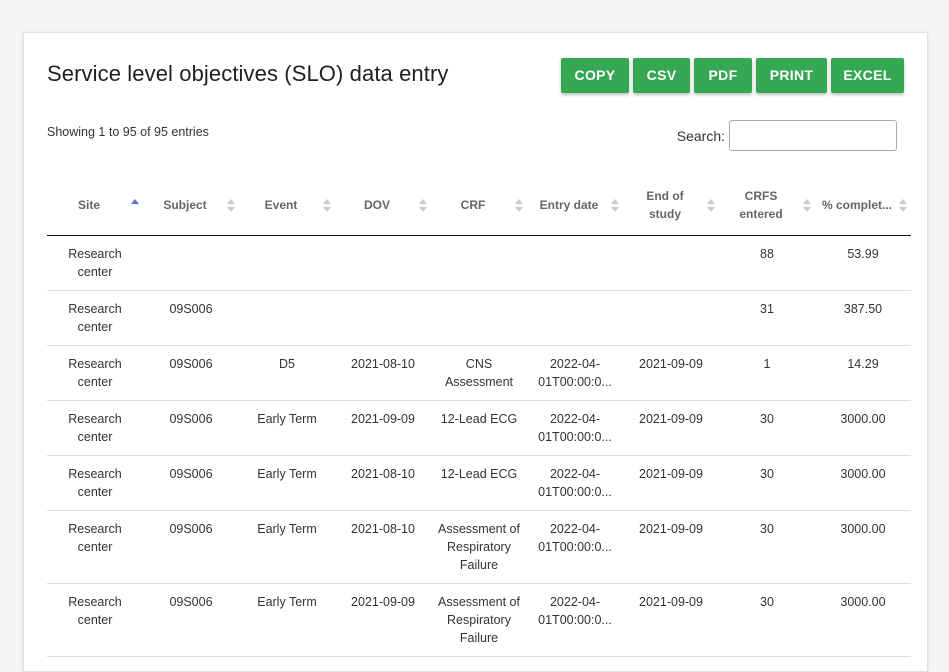  What do you see at coordinates (185, 204) in the screenshot?
I see `column-header-label: Subject` at bounding box center [185, 204].